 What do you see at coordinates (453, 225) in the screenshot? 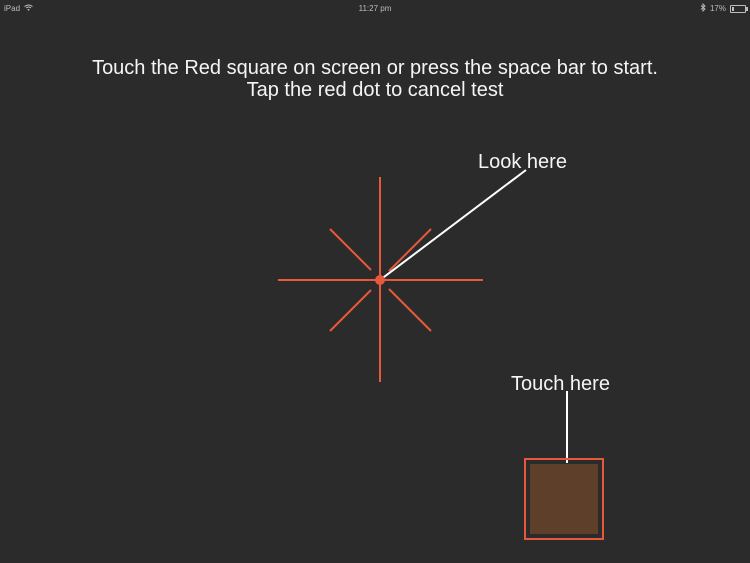
I see `look-here-pointer` at bounding box center [453, 225].